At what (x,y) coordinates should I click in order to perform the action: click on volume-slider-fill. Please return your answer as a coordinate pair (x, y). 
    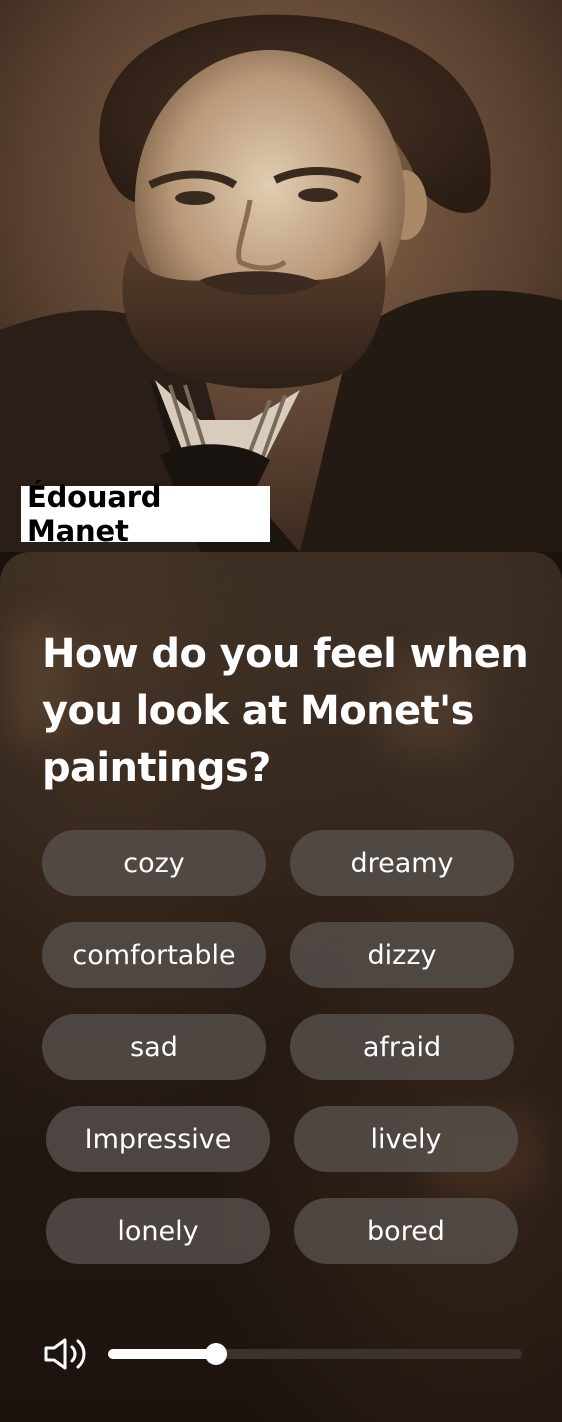
    Looking at the image, I should click on (162, 1354).